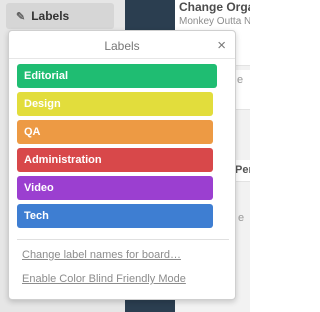 The image size is (320, 312). I want to click on label-qa: QA, so click(115, 132).